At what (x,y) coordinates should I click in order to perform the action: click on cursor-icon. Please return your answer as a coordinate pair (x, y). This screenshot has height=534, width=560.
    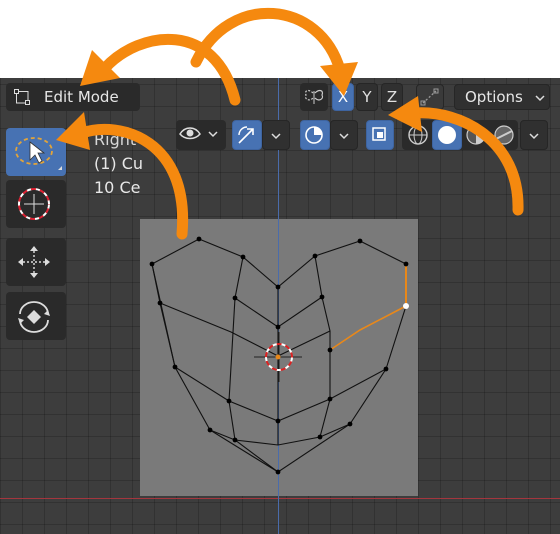
    Looking at the image, I should click on (34, 204).